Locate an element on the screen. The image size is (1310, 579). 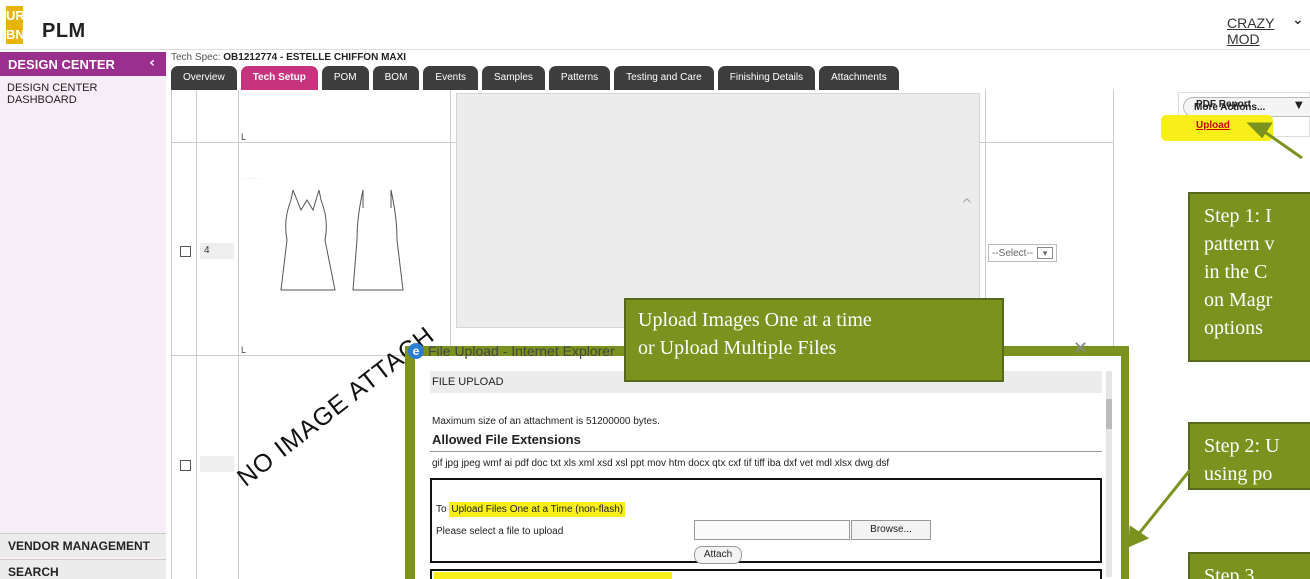
arrow-to-dialog is located at coordinates (1163, 503).